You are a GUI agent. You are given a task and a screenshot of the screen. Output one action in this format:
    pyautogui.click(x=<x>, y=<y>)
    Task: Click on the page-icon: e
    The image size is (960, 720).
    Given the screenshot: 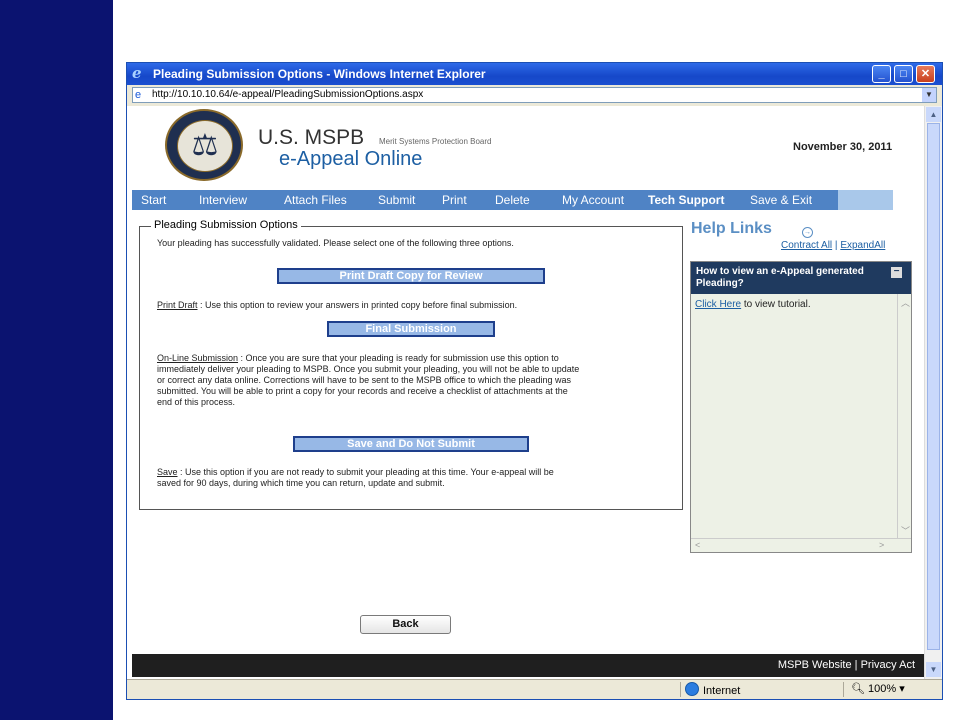 What is the action you would take?
    pyautogui.click(x=138, y=95)
    